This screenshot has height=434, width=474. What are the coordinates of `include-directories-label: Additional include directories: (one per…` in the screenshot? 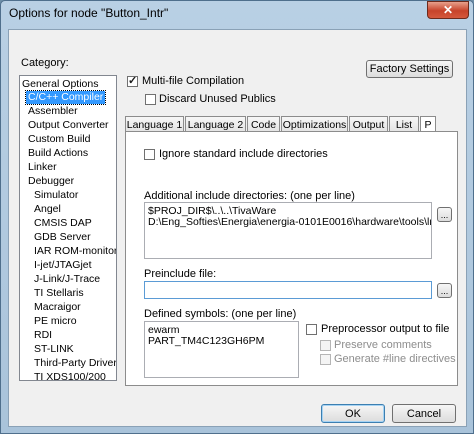 It's located at (249, 196).